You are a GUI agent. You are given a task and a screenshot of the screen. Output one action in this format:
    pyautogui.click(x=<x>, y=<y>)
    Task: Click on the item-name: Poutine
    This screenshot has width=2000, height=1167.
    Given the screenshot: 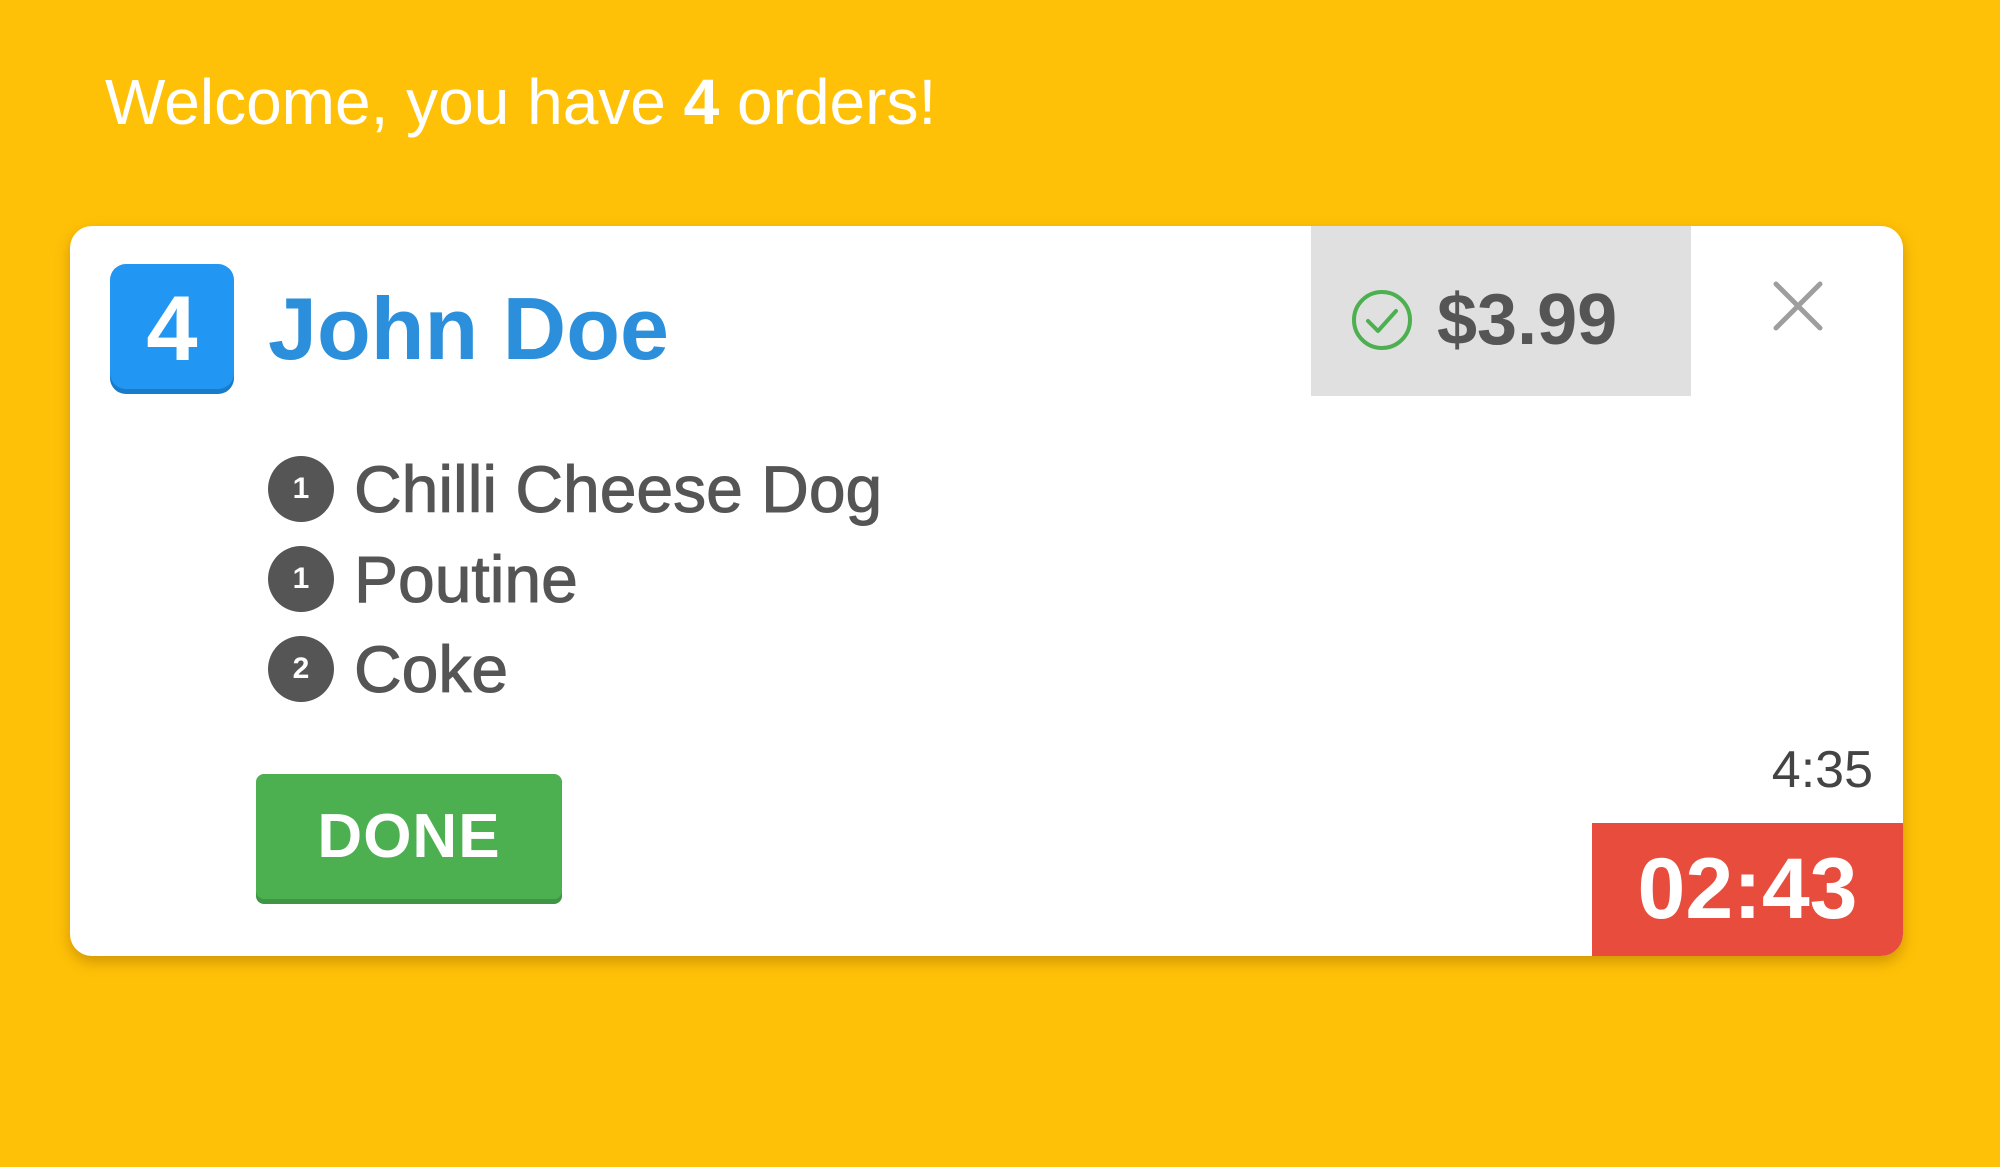 What is the action you would take?
    pyautogui.click(x=466, y=579)
    